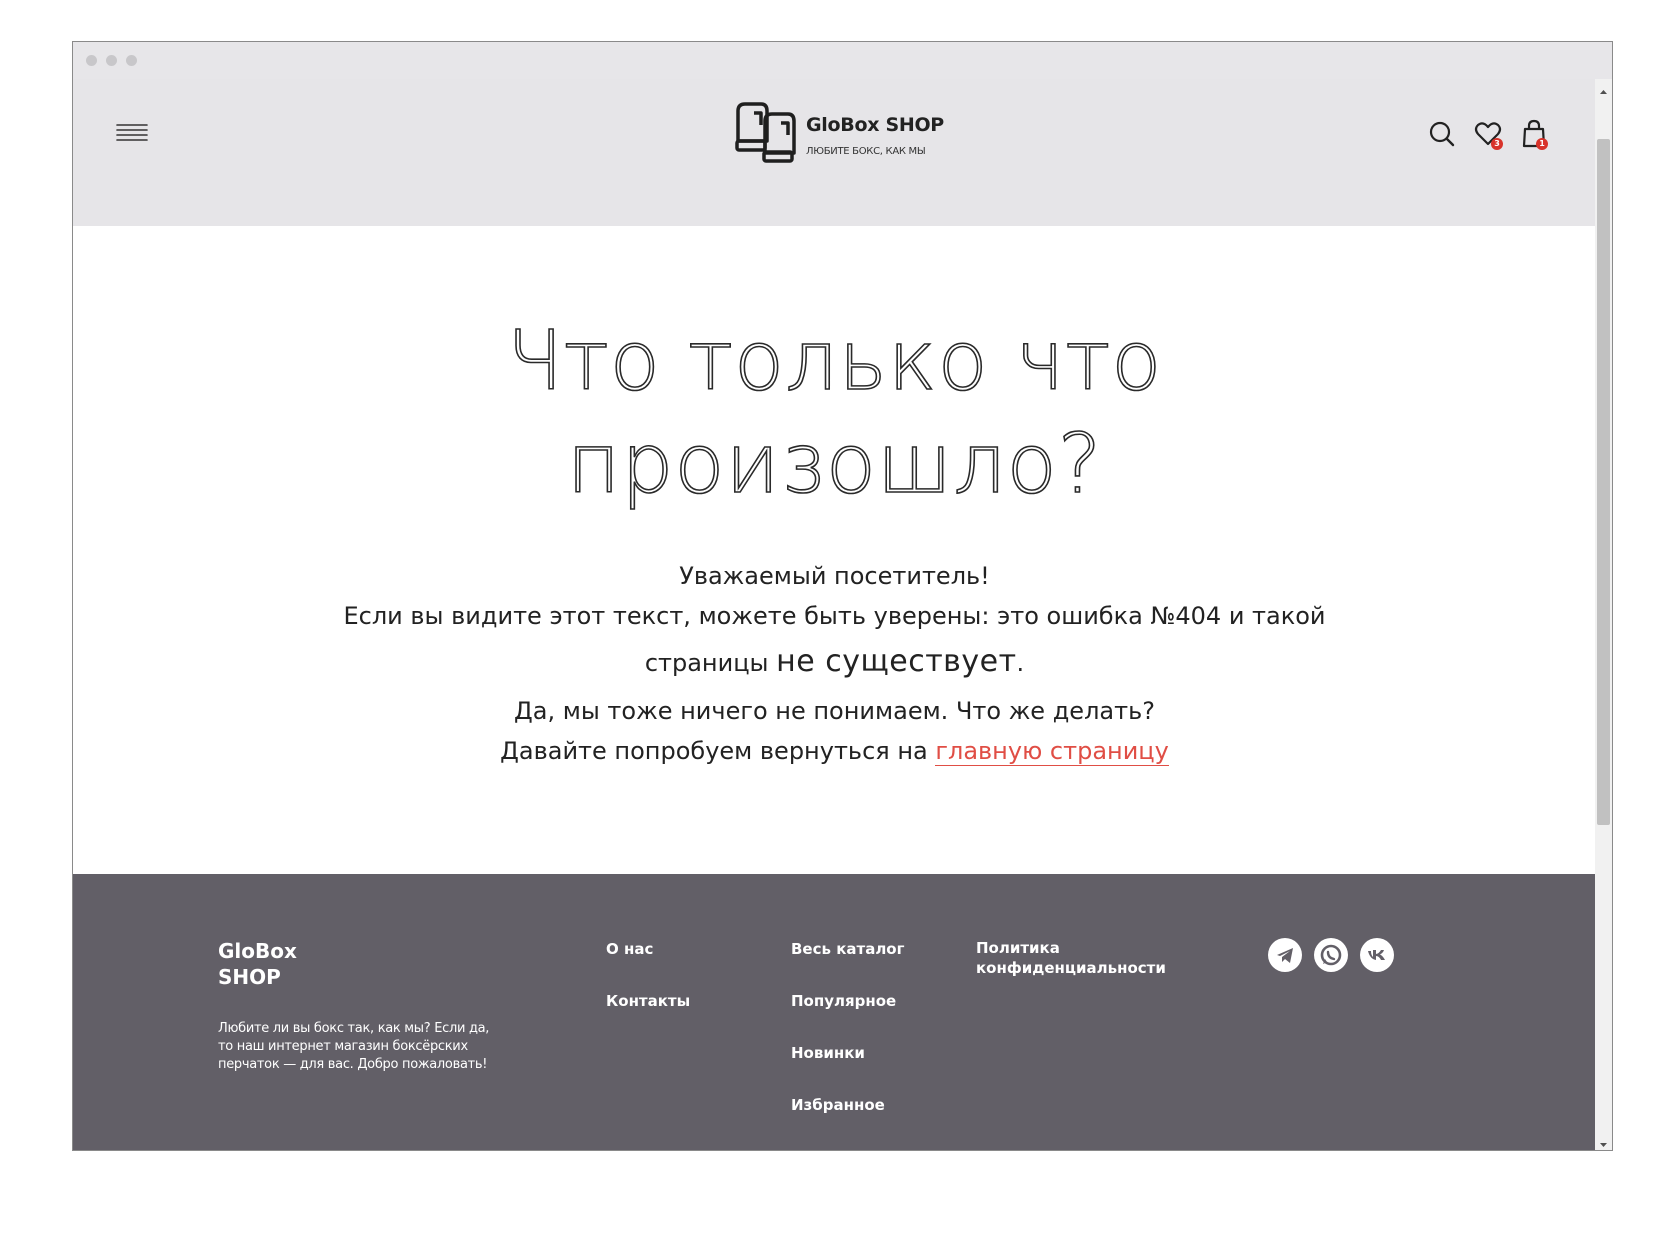  Describe the element at coordinates (1071, 958) in the screenshot. I see `footer-link-privacy: Политика конфиденциальности` at that location.